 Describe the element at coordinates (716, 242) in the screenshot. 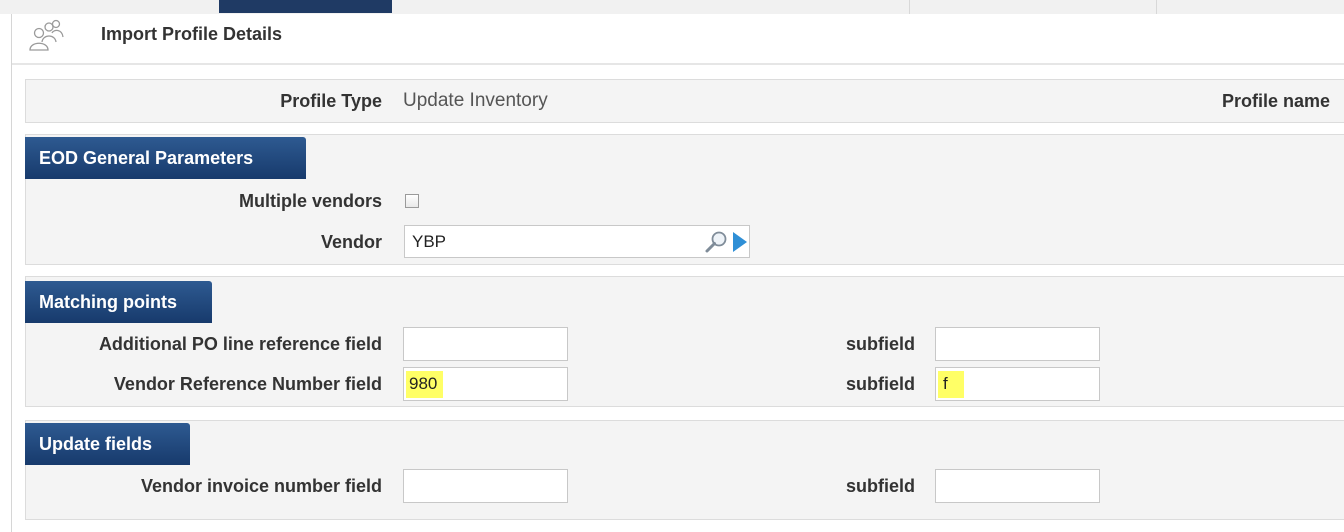

I see `search-icon` at that location.